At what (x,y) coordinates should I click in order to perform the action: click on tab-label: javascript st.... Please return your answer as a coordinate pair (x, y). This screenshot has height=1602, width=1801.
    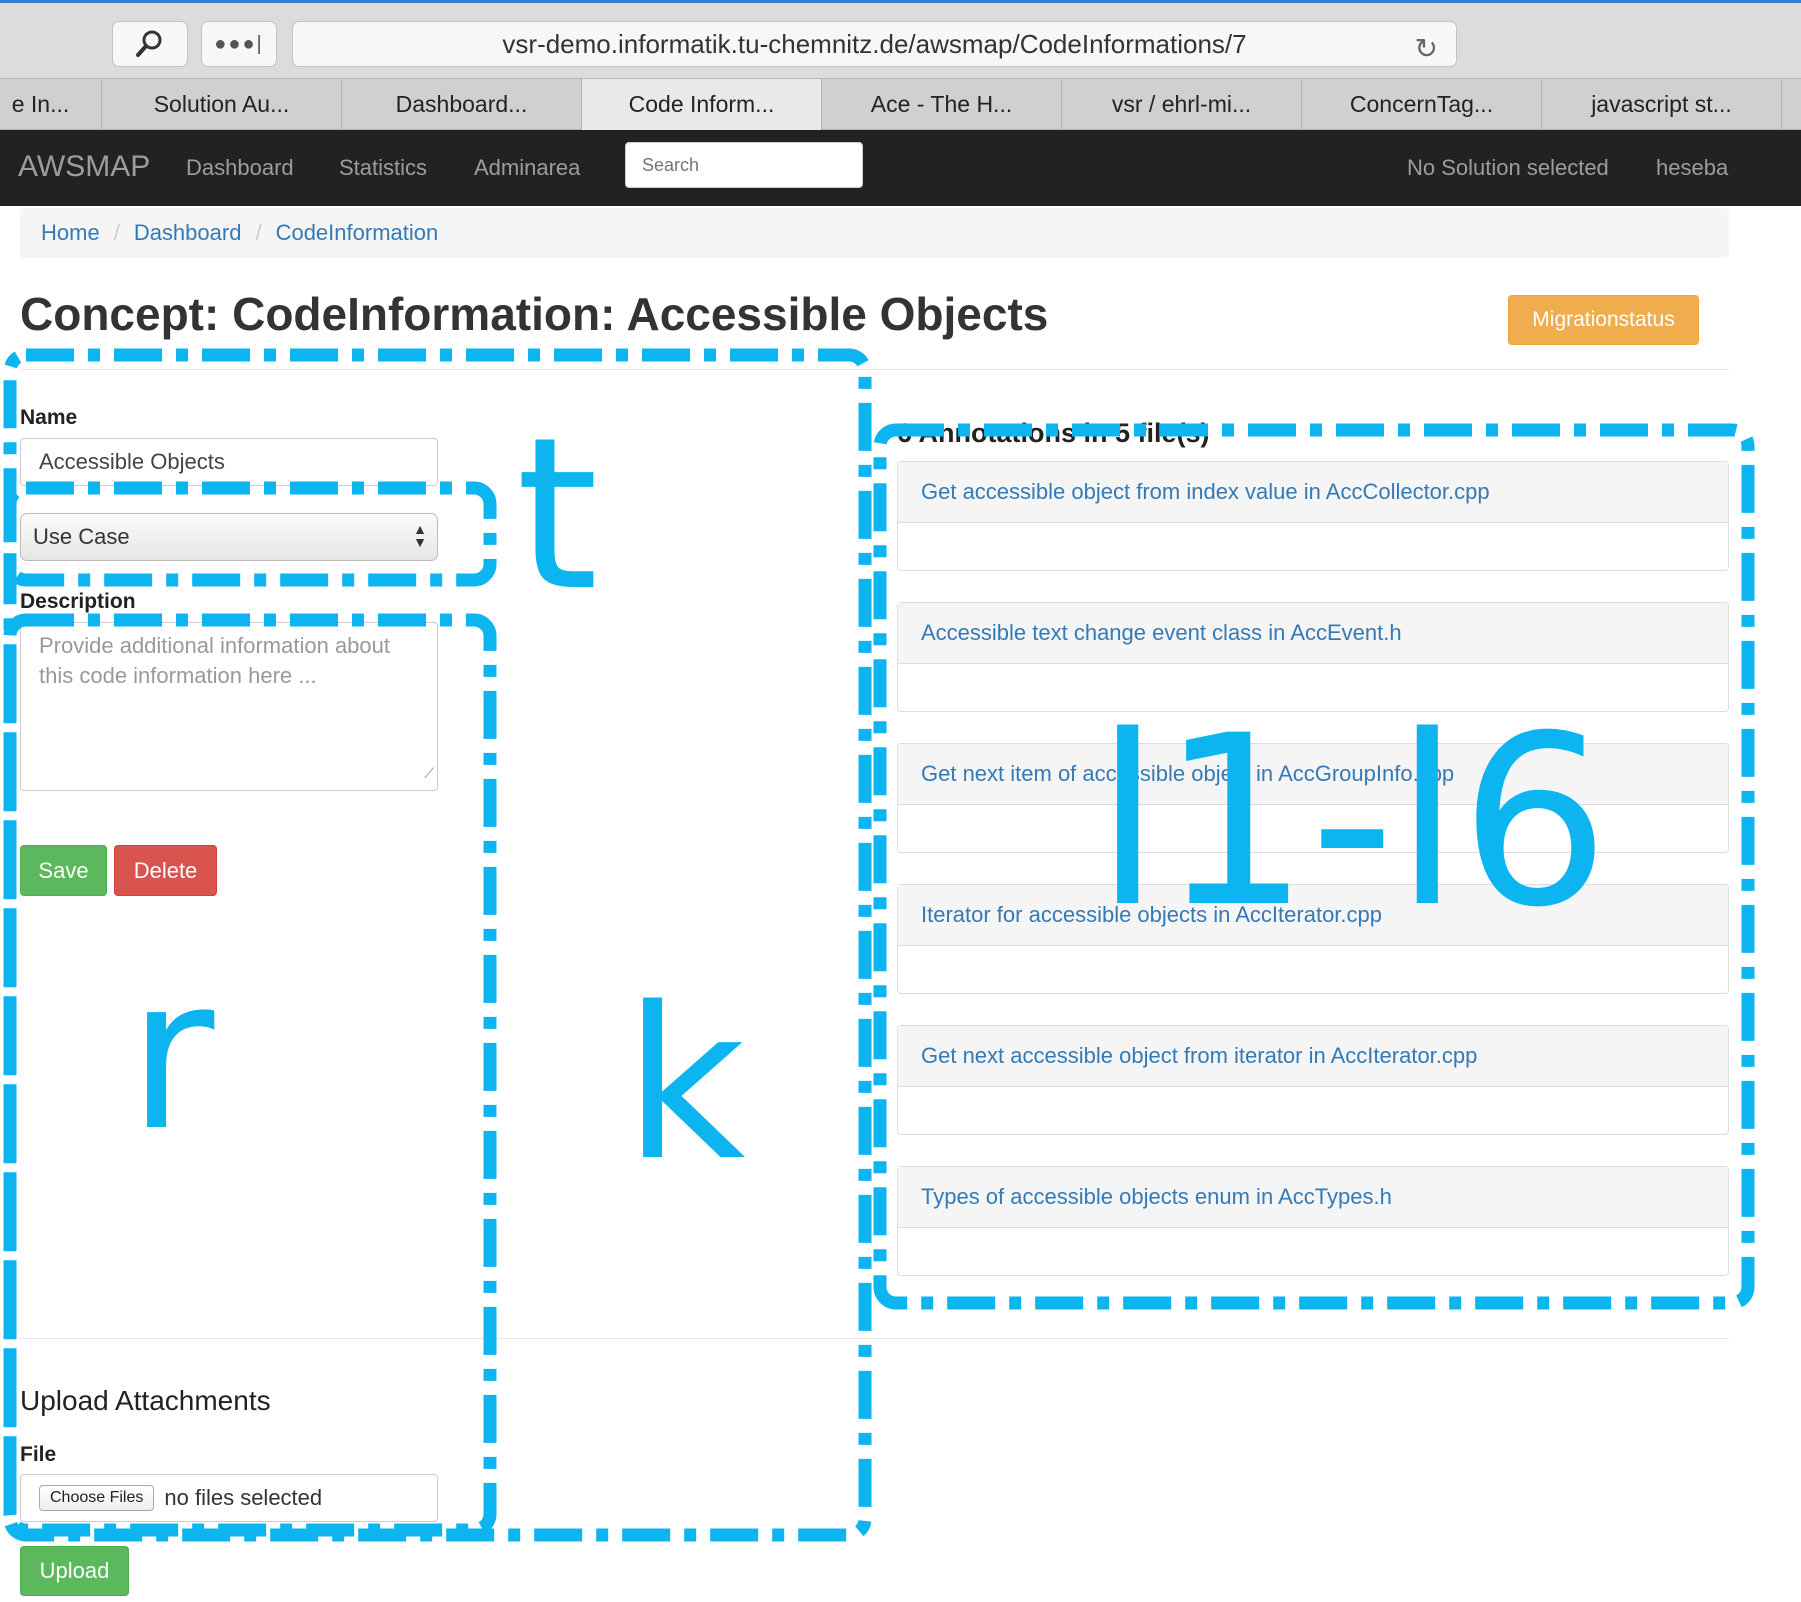
    Looking at the image, I should click on (1661, 104).